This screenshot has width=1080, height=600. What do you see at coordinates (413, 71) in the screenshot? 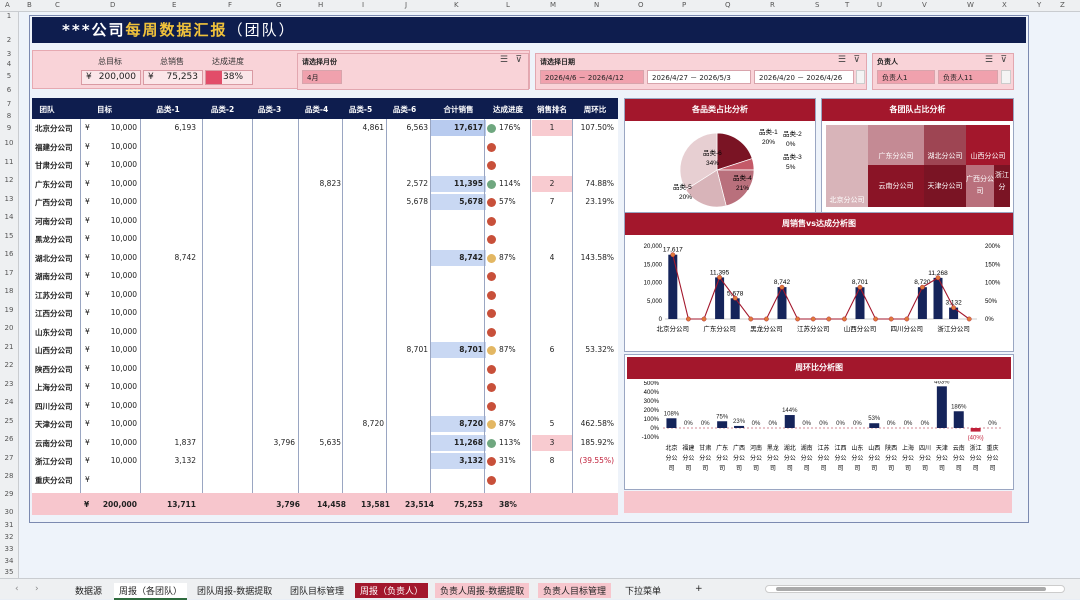
I see `month-slicer: 请选择月份 ☰ ⊽ 4月` at bounding box center [413, 71].